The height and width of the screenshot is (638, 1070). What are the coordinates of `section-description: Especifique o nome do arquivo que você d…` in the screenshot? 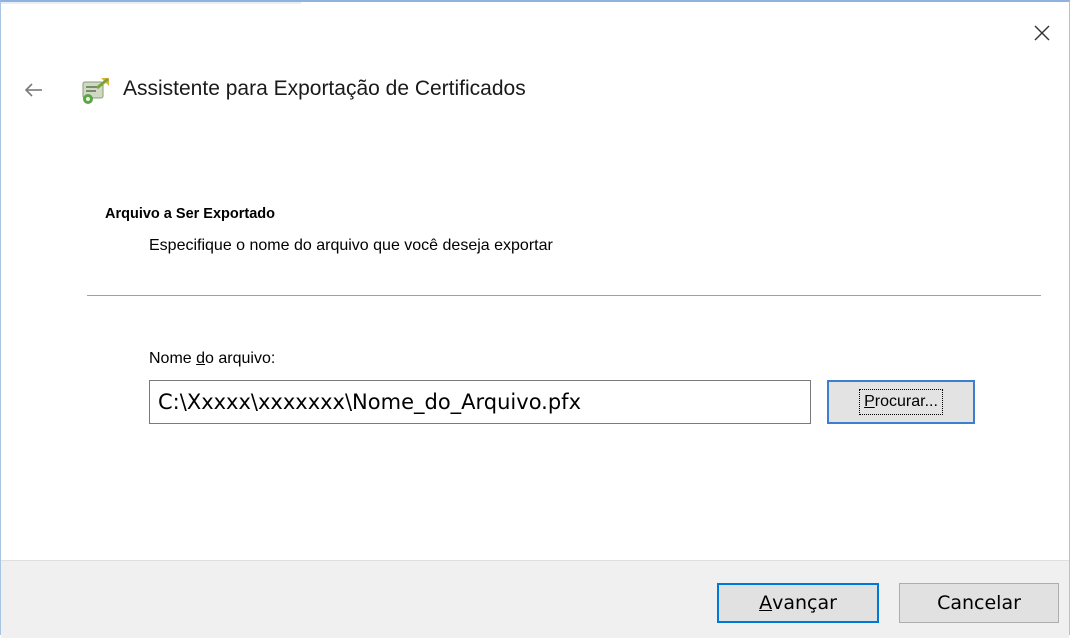 It's located at (351, 245).